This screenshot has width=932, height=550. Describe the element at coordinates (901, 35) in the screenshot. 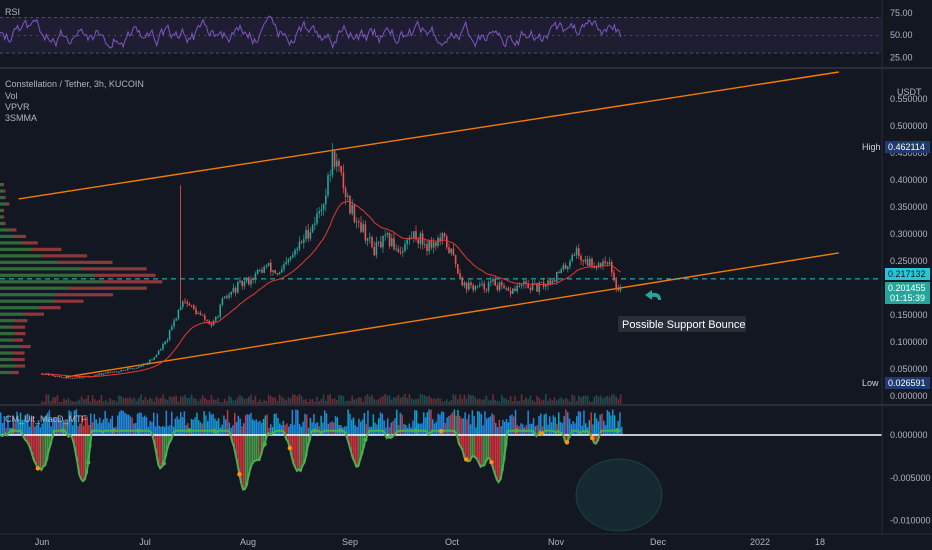

I see `rsi-axis: 75.00 50.00 25.00` at that location.